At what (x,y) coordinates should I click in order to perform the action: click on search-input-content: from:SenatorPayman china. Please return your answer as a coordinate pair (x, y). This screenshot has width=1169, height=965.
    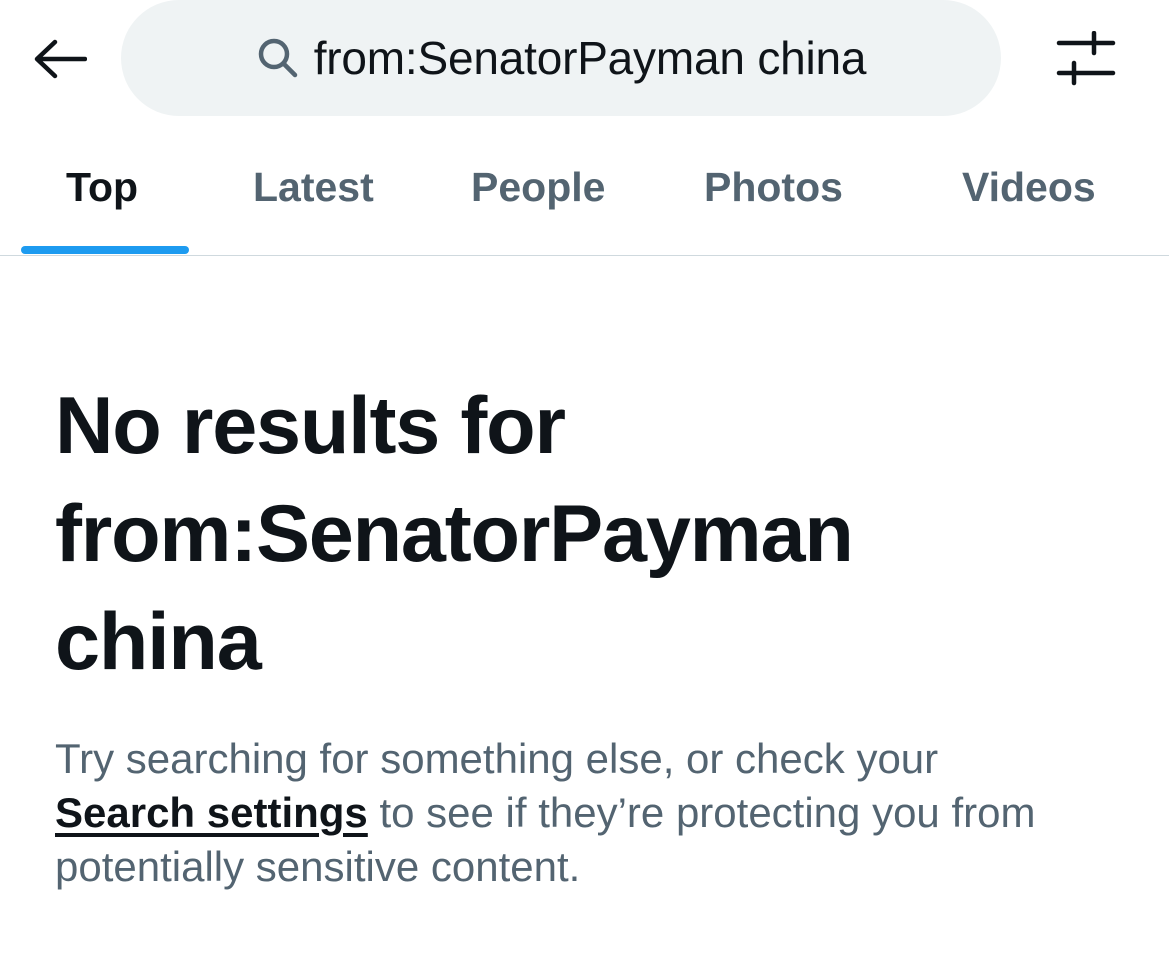
    Looking at the image, I should click on (561, 58).